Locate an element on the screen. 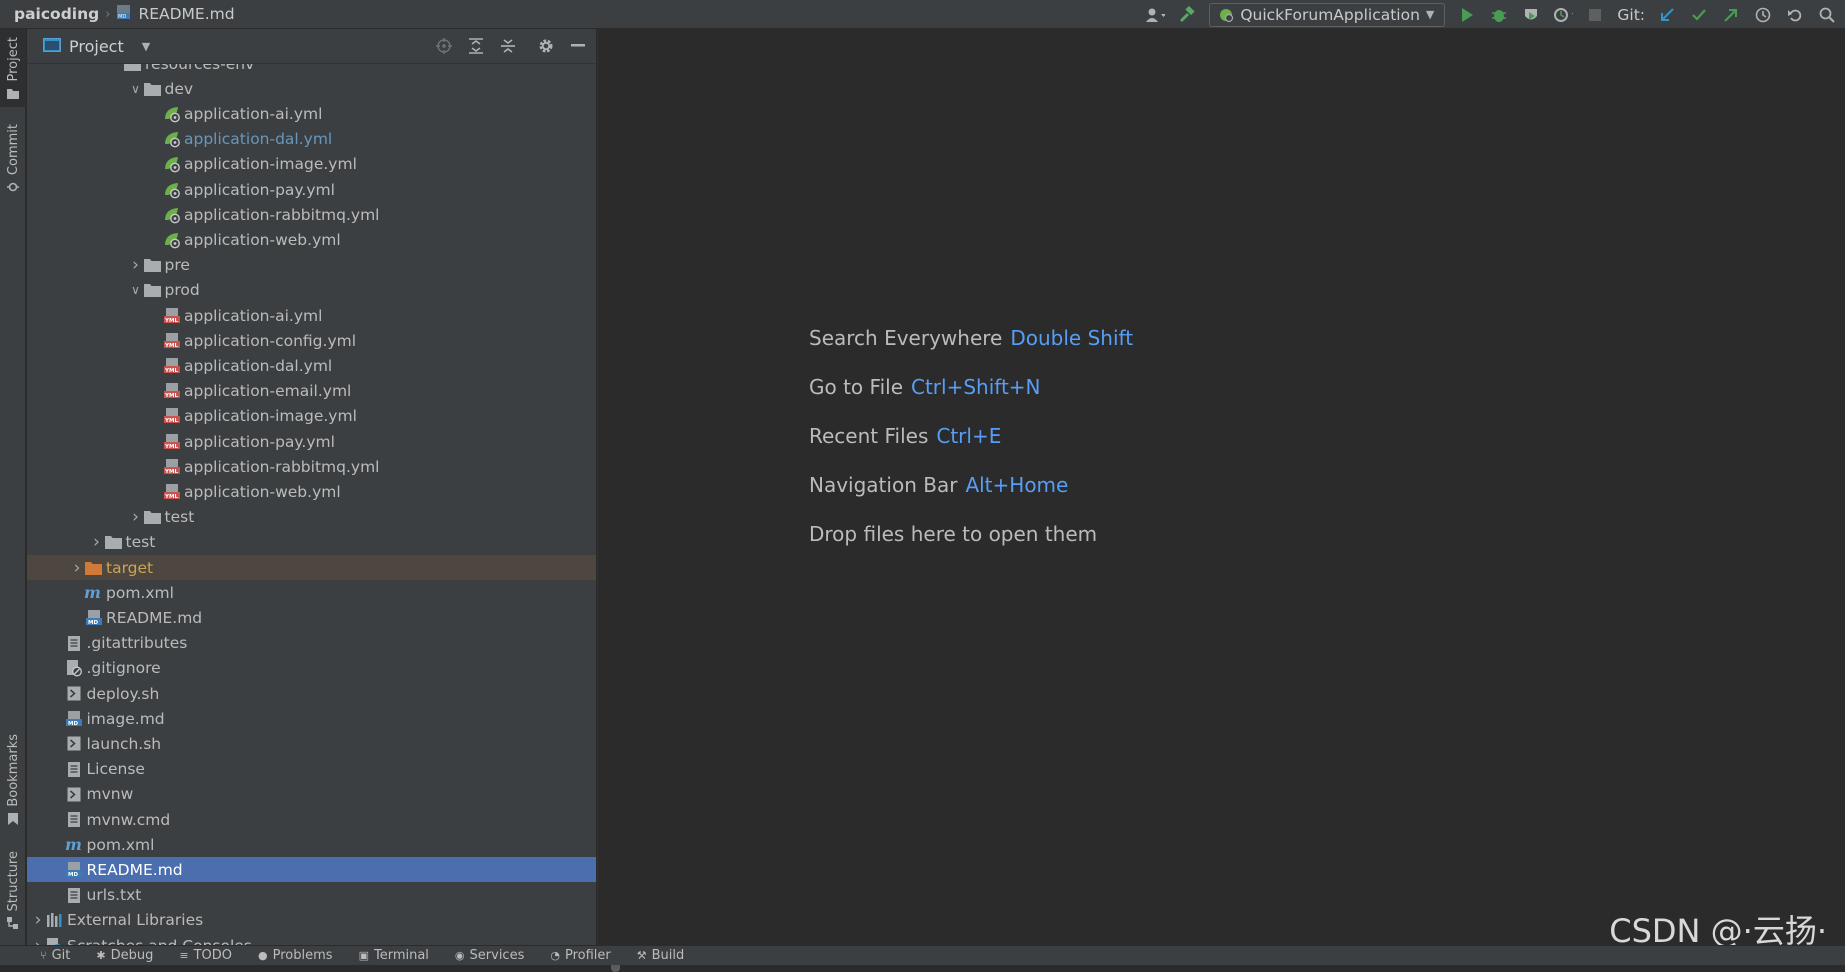  stop-icon is located at coordinates (1595, 15).